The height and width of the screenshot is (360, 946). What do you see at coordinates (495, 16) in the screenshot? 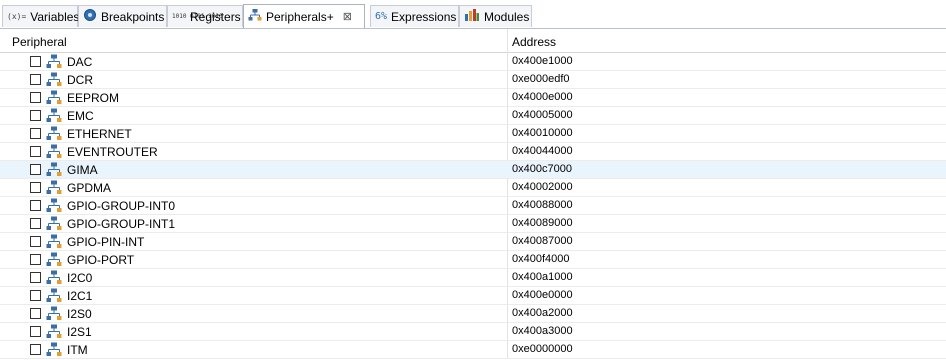
I see `tab-modules: Modules` at bounding box center [495, 16].